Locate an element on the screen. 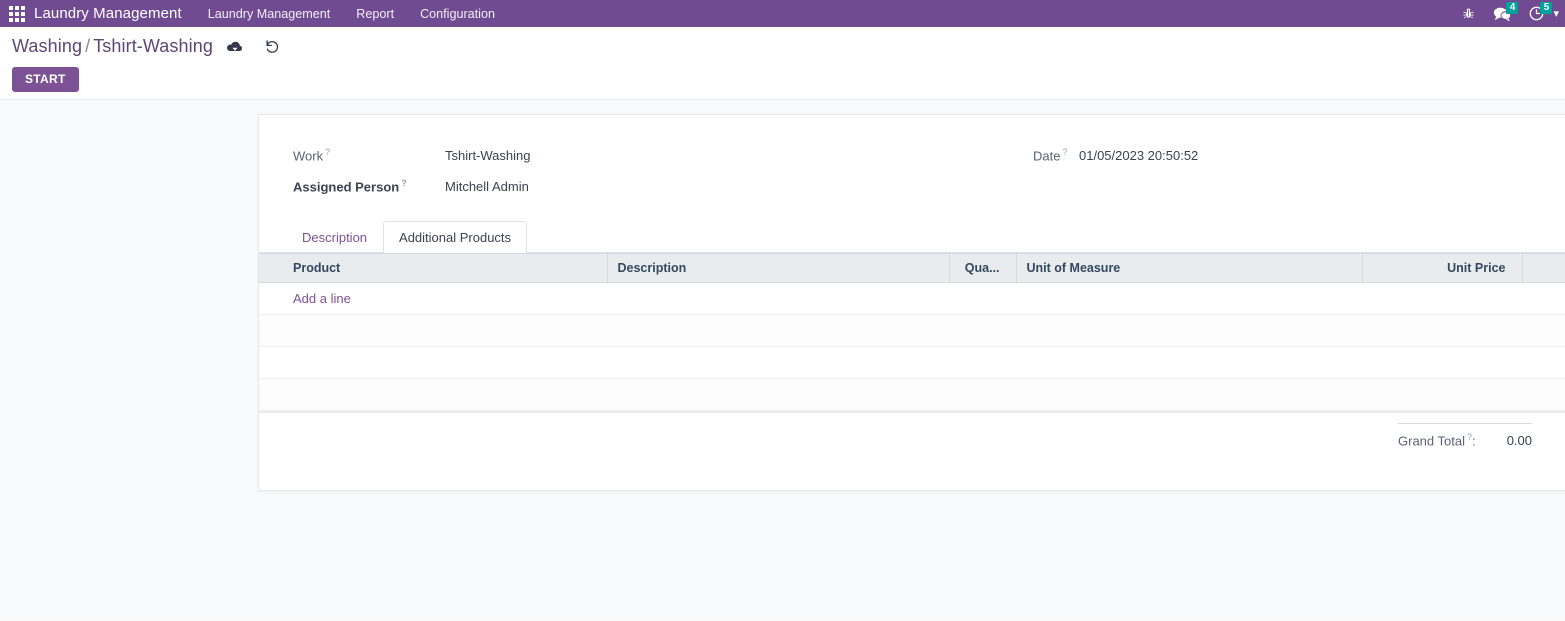  app-brand-title: Laundry Management is located at coordinates (108, 13).